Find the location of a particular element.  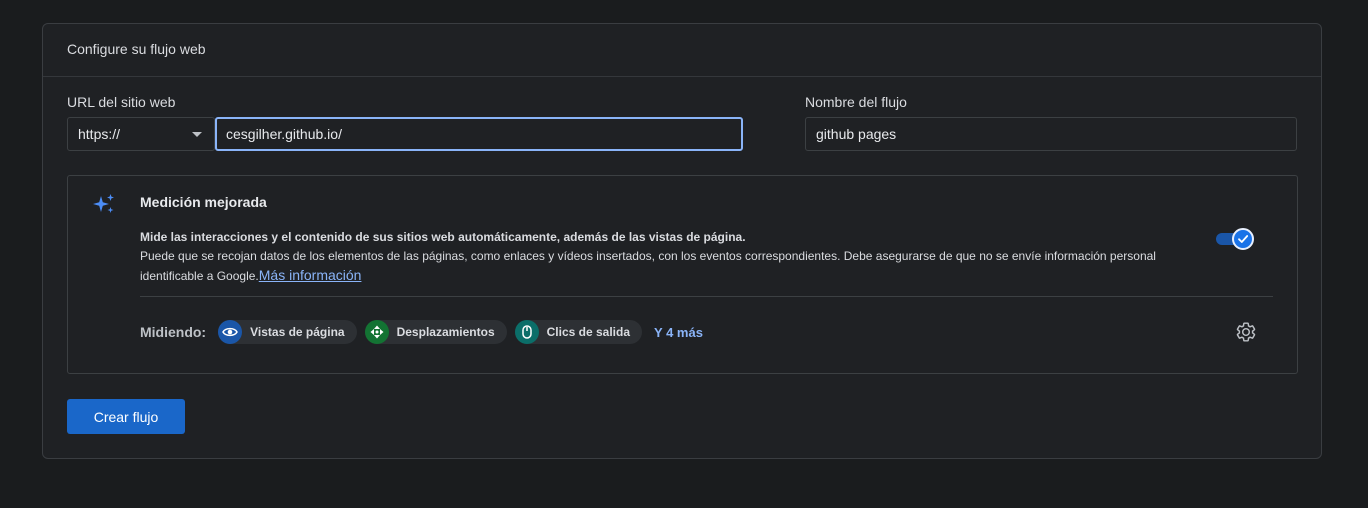

eye-icon is located at coordinates (230, 332).